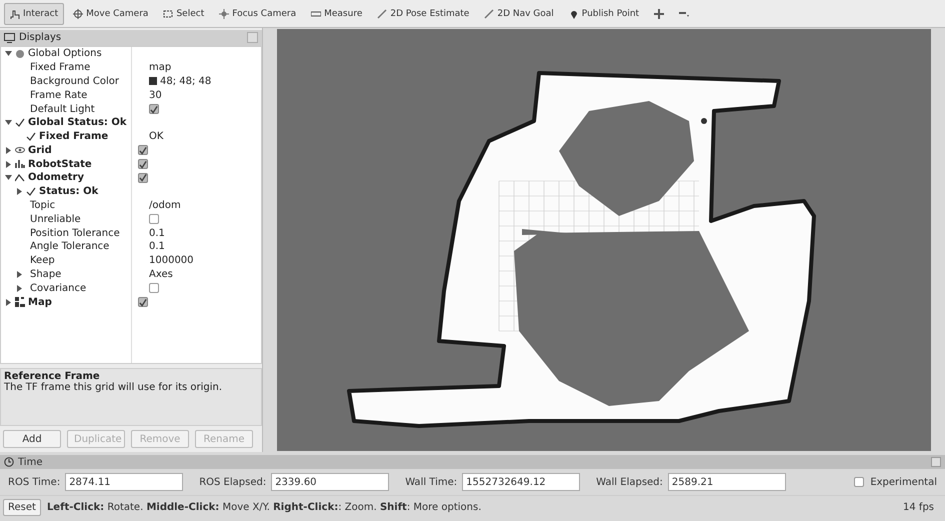 This screenshot has width=945, height=521. Describe the element at coordinates (659, 13) in the screenshot. I see `plus-cross-icon` at that location.